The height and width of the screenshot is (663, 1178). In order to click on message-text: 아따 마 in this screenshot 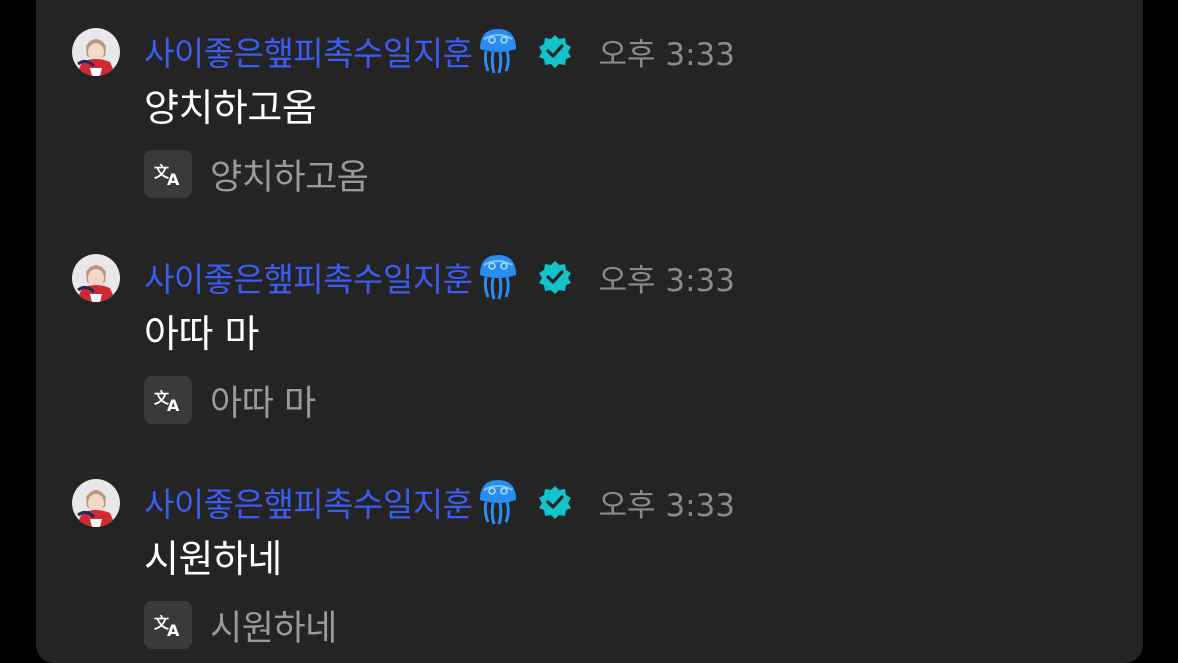, I will do `click(201, 334)`.